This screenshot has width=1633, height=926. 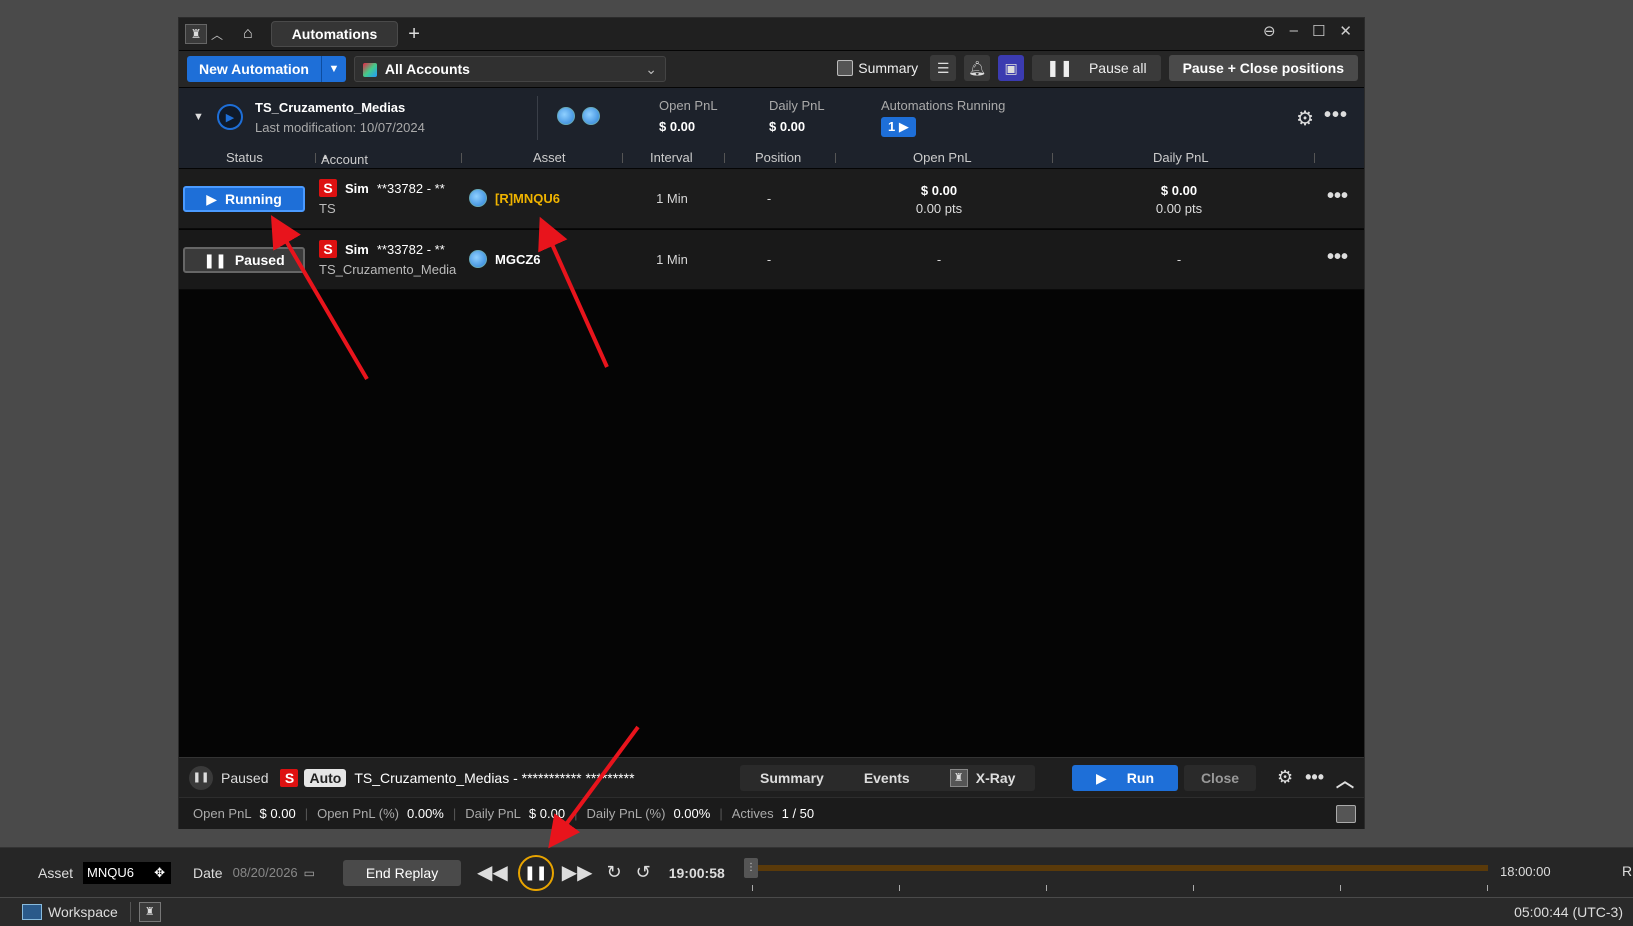 What do you see at coordinates (671, 157) in the screenshot?
I see `col-interval: Interval` at bounding box center [671, 157].